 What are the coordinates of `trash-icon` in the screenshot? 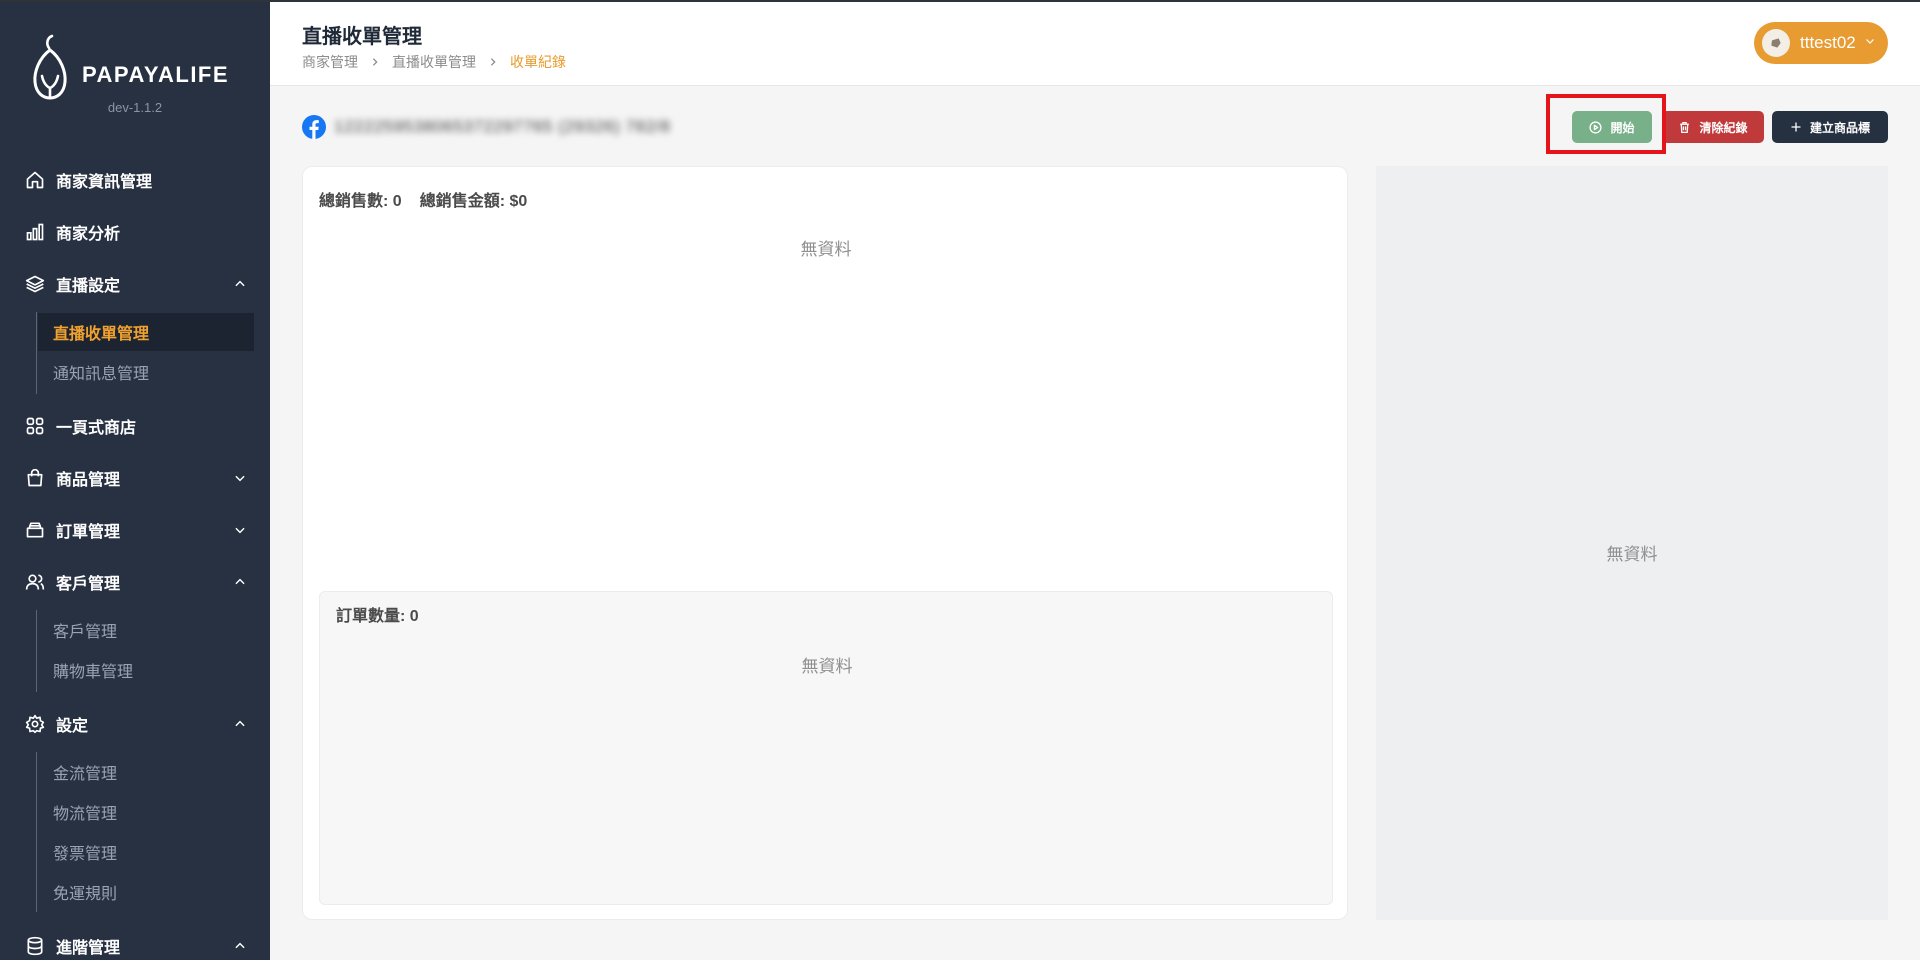 It's located at (1684, 127).